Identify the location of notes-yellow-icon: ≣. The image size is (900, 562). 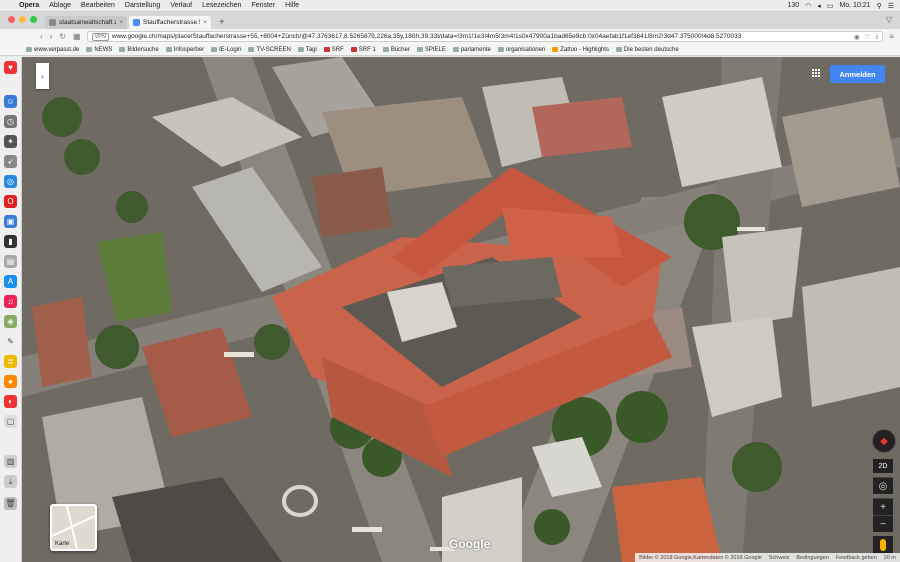
(10, 361).